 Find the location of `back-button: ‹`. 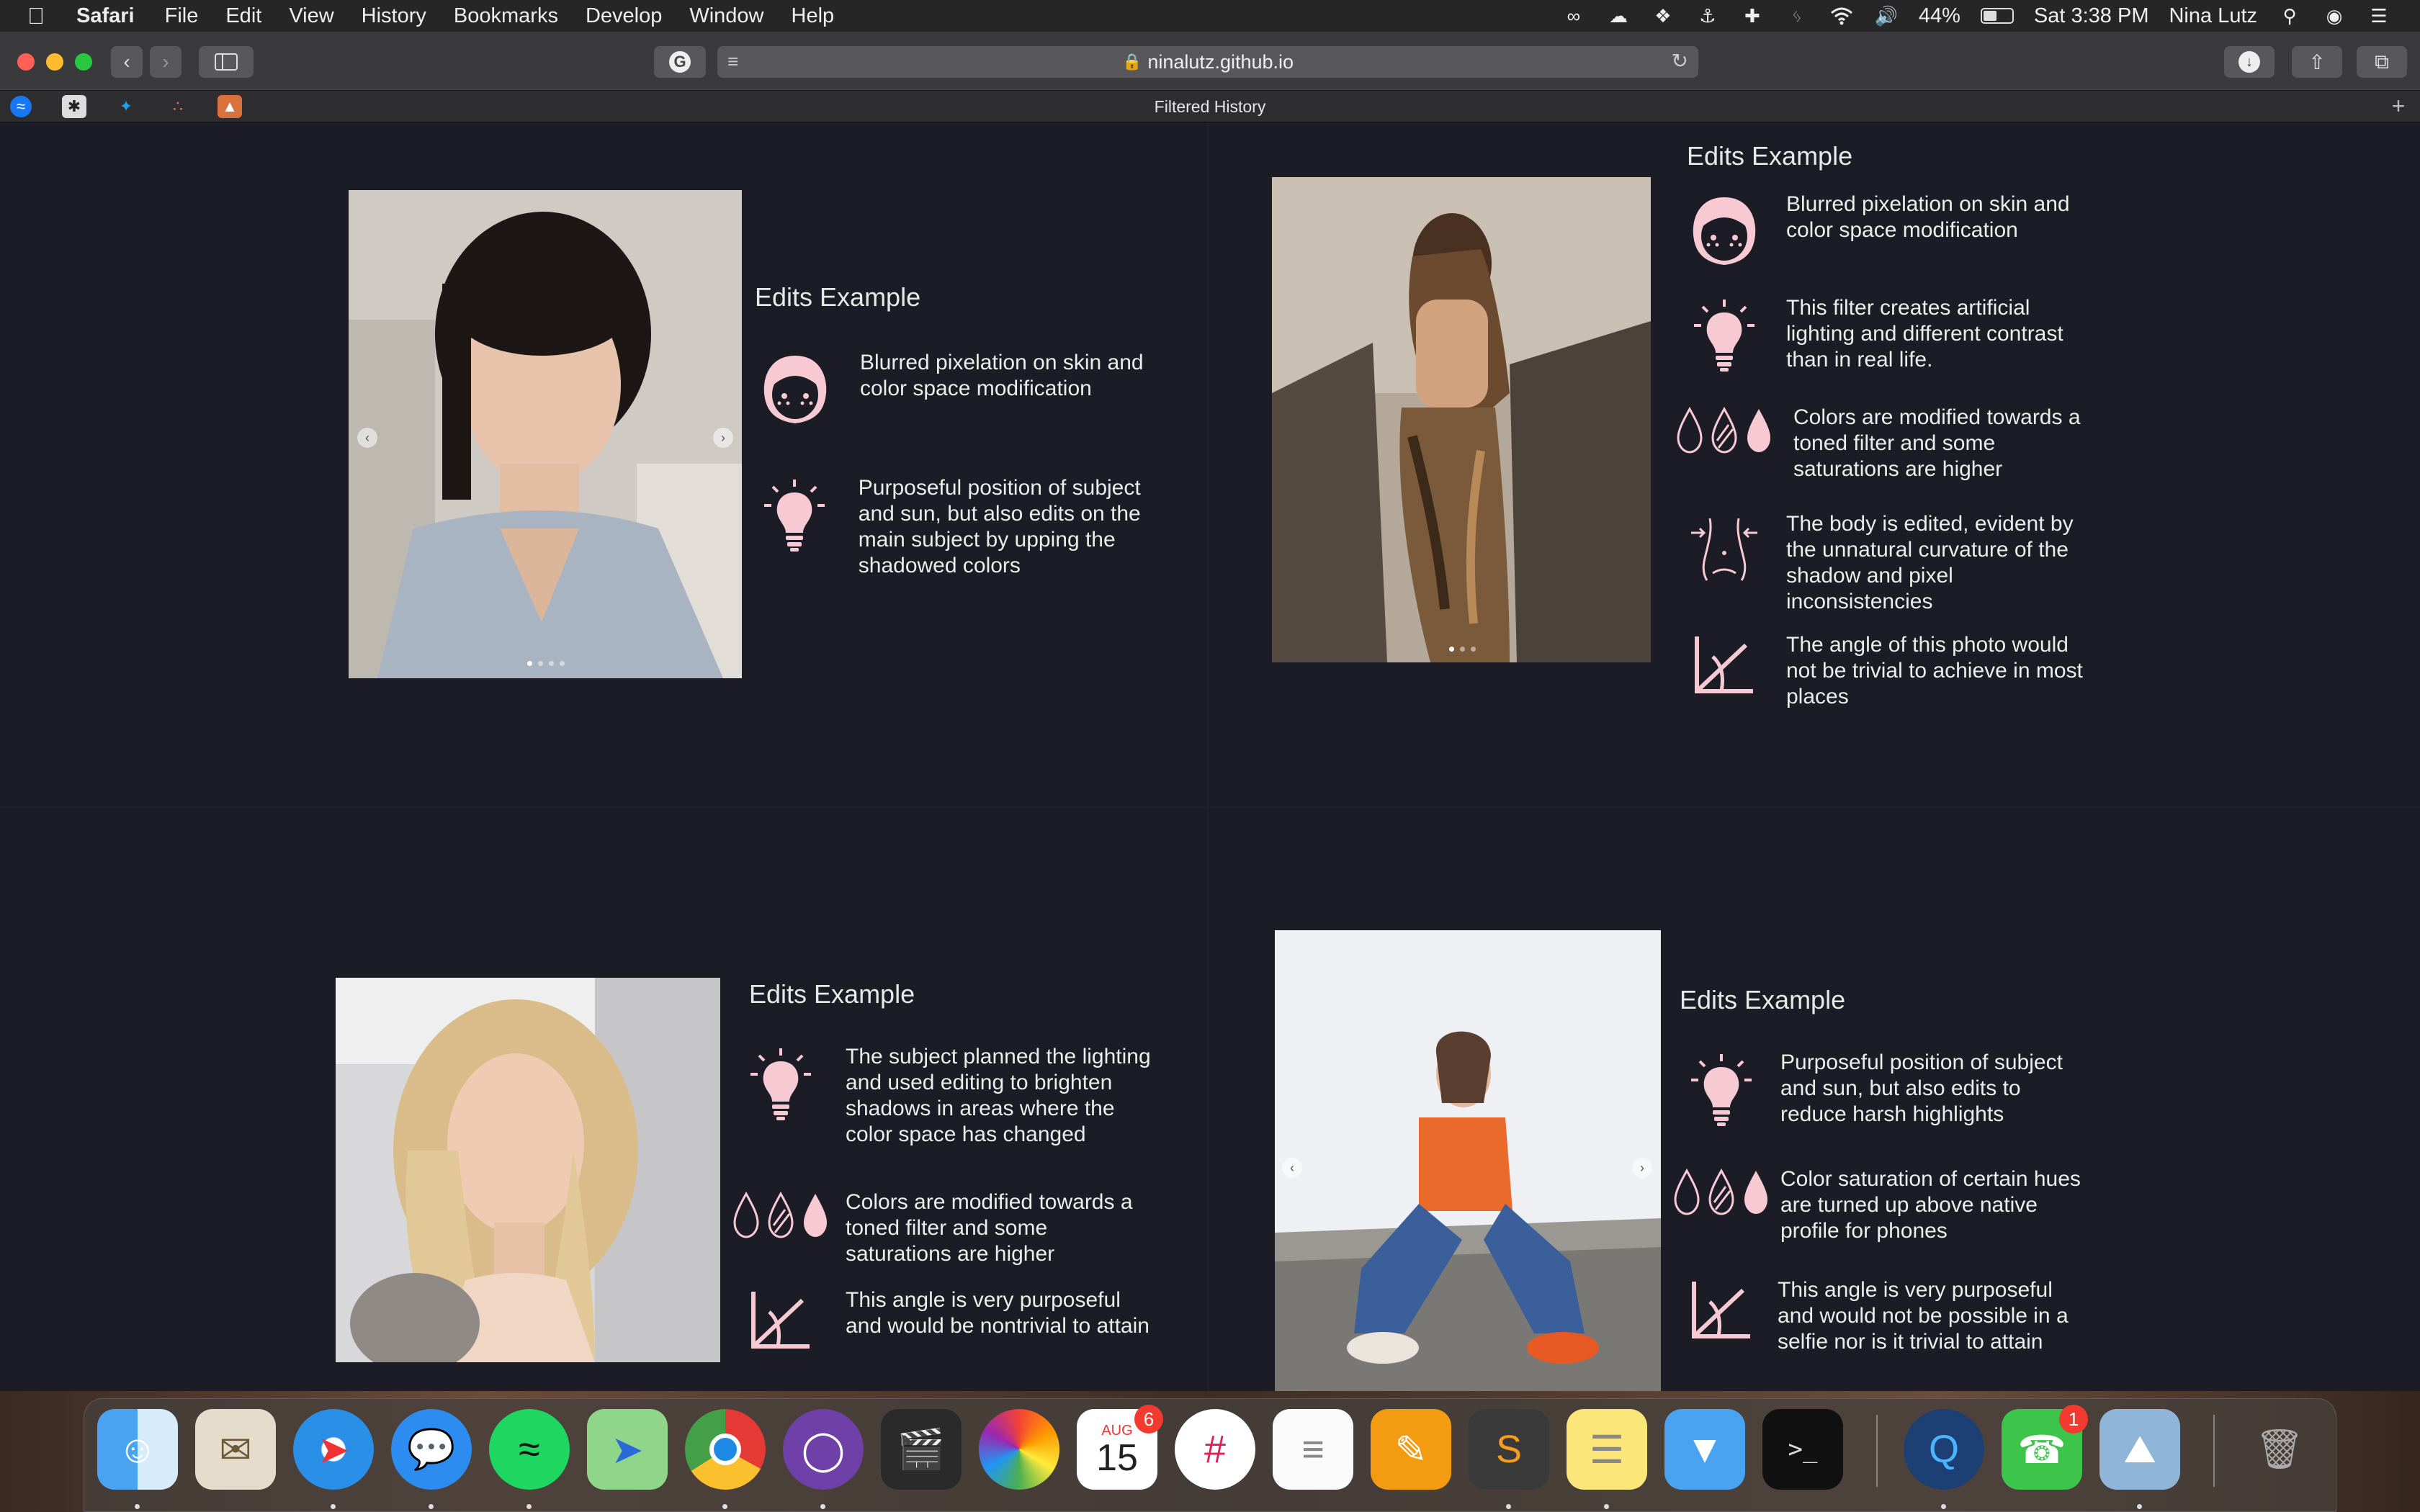

back-button: ‹ is located at coordinates (127, 62).